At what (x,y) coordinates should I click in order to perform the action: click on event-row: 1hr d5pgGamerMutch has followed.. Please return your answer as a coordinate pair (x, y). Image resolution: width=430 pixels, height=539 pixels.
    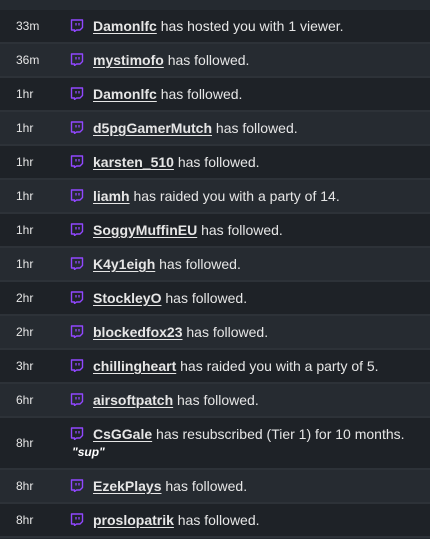
    Looking at the image, I should click on (215, 129).